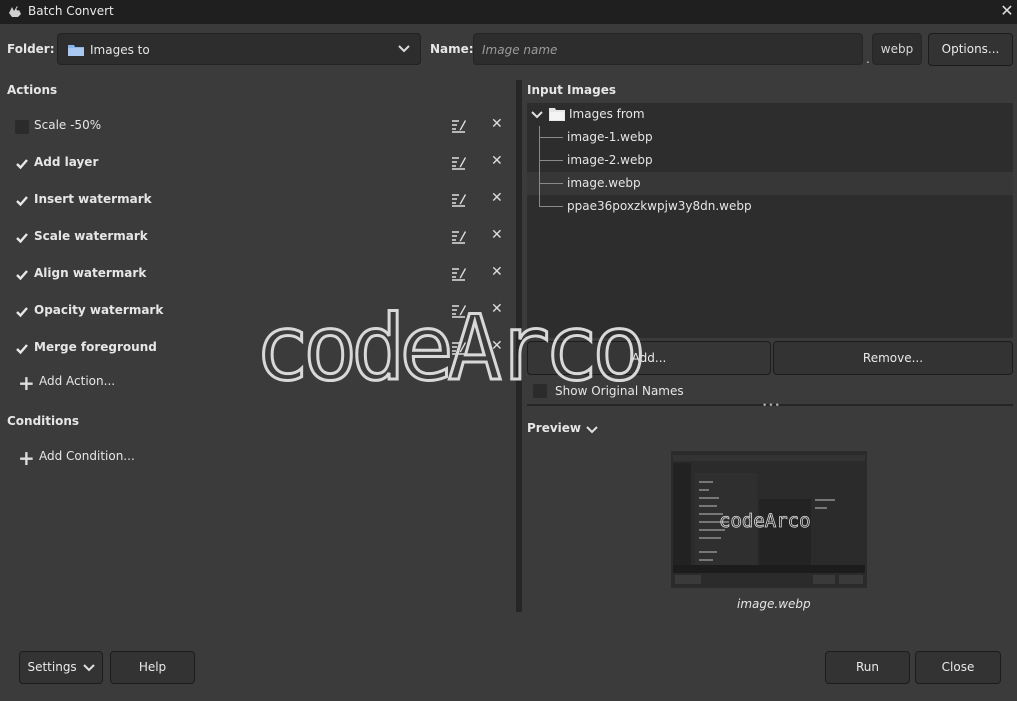 Image resolution: width=1017 pixels, height=701 pixels. Describe the element at coordinates (610, 160) in the screenshot. I see `tree-file-label: image-2.webp` at that location.